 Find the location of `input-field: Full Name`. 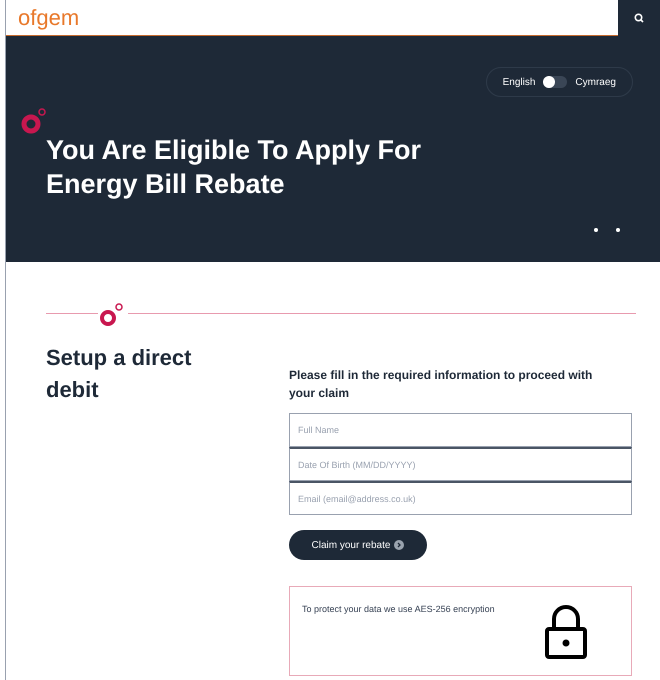

input-field: Full Name is located at coordinates (460, 430).